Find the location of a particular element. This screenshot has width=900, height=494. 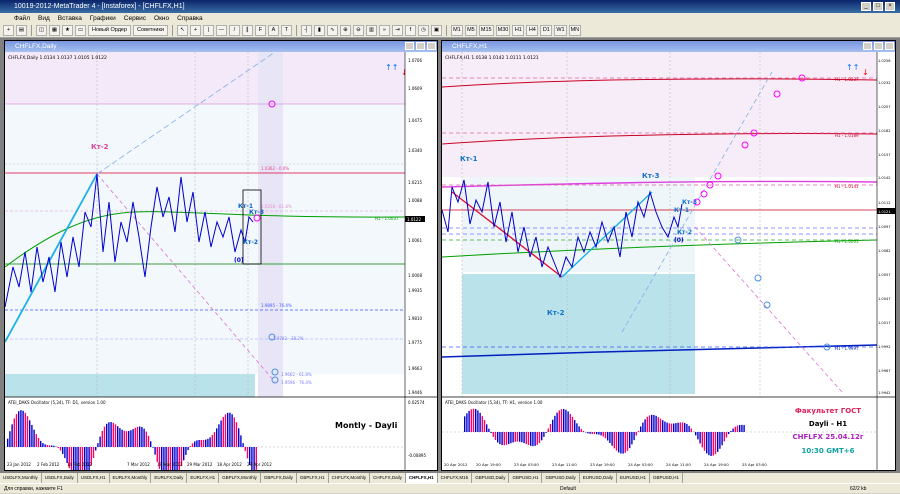

time-tick: 23 Apr 19:00 is located at coordinates (602, 464).